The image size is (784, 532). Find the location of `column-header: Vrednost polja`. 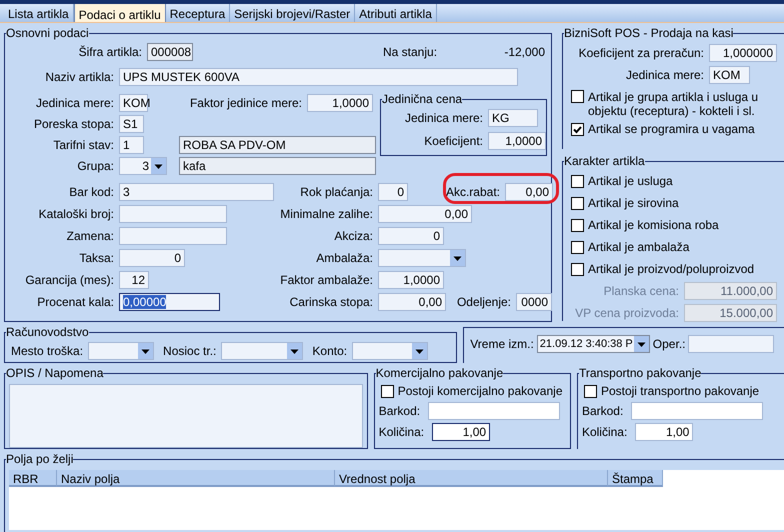

column-header: Vrednost polja is located at coordinates (471, 478).